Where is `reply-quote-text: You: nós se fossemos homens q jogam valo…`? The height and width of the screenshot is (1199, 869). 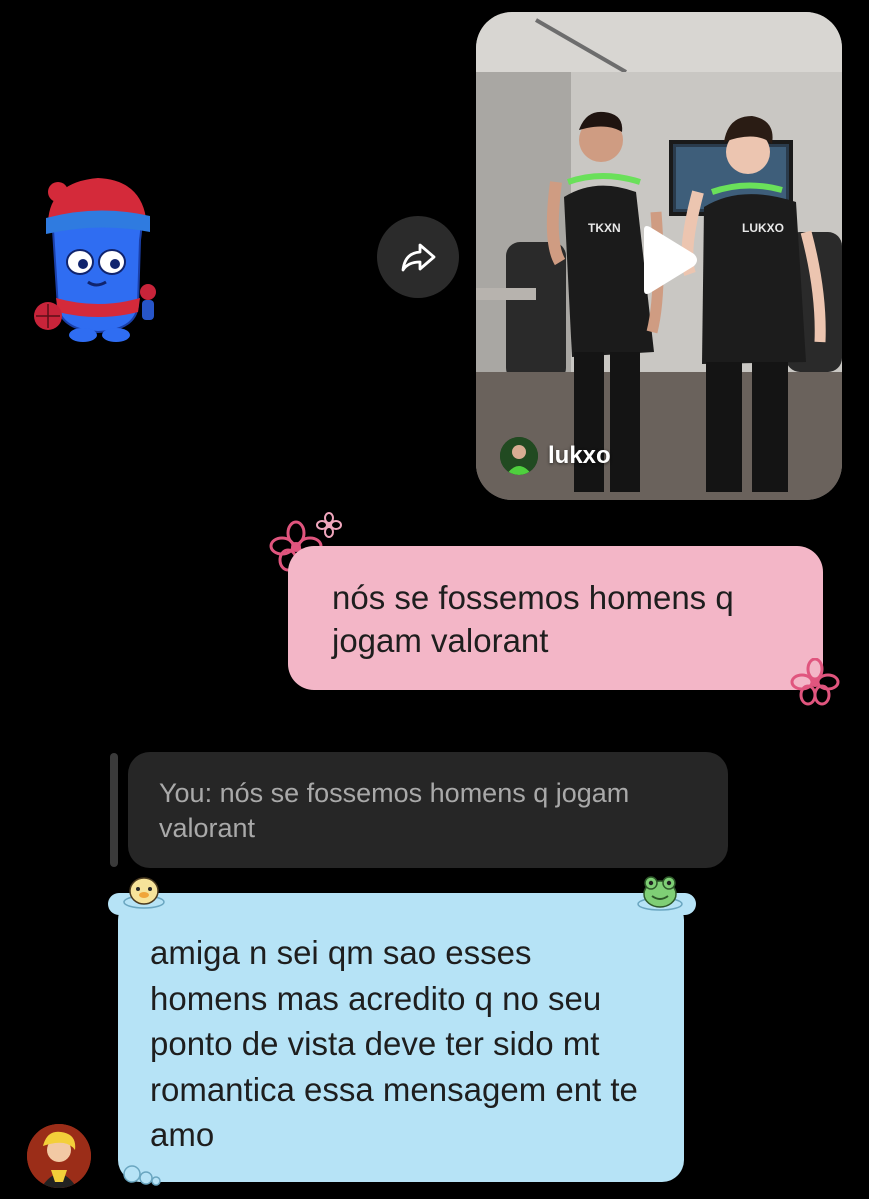
reply-quote-text: You: nós se fossemos homens q jogam valo… is located at coordinates (394, 810).